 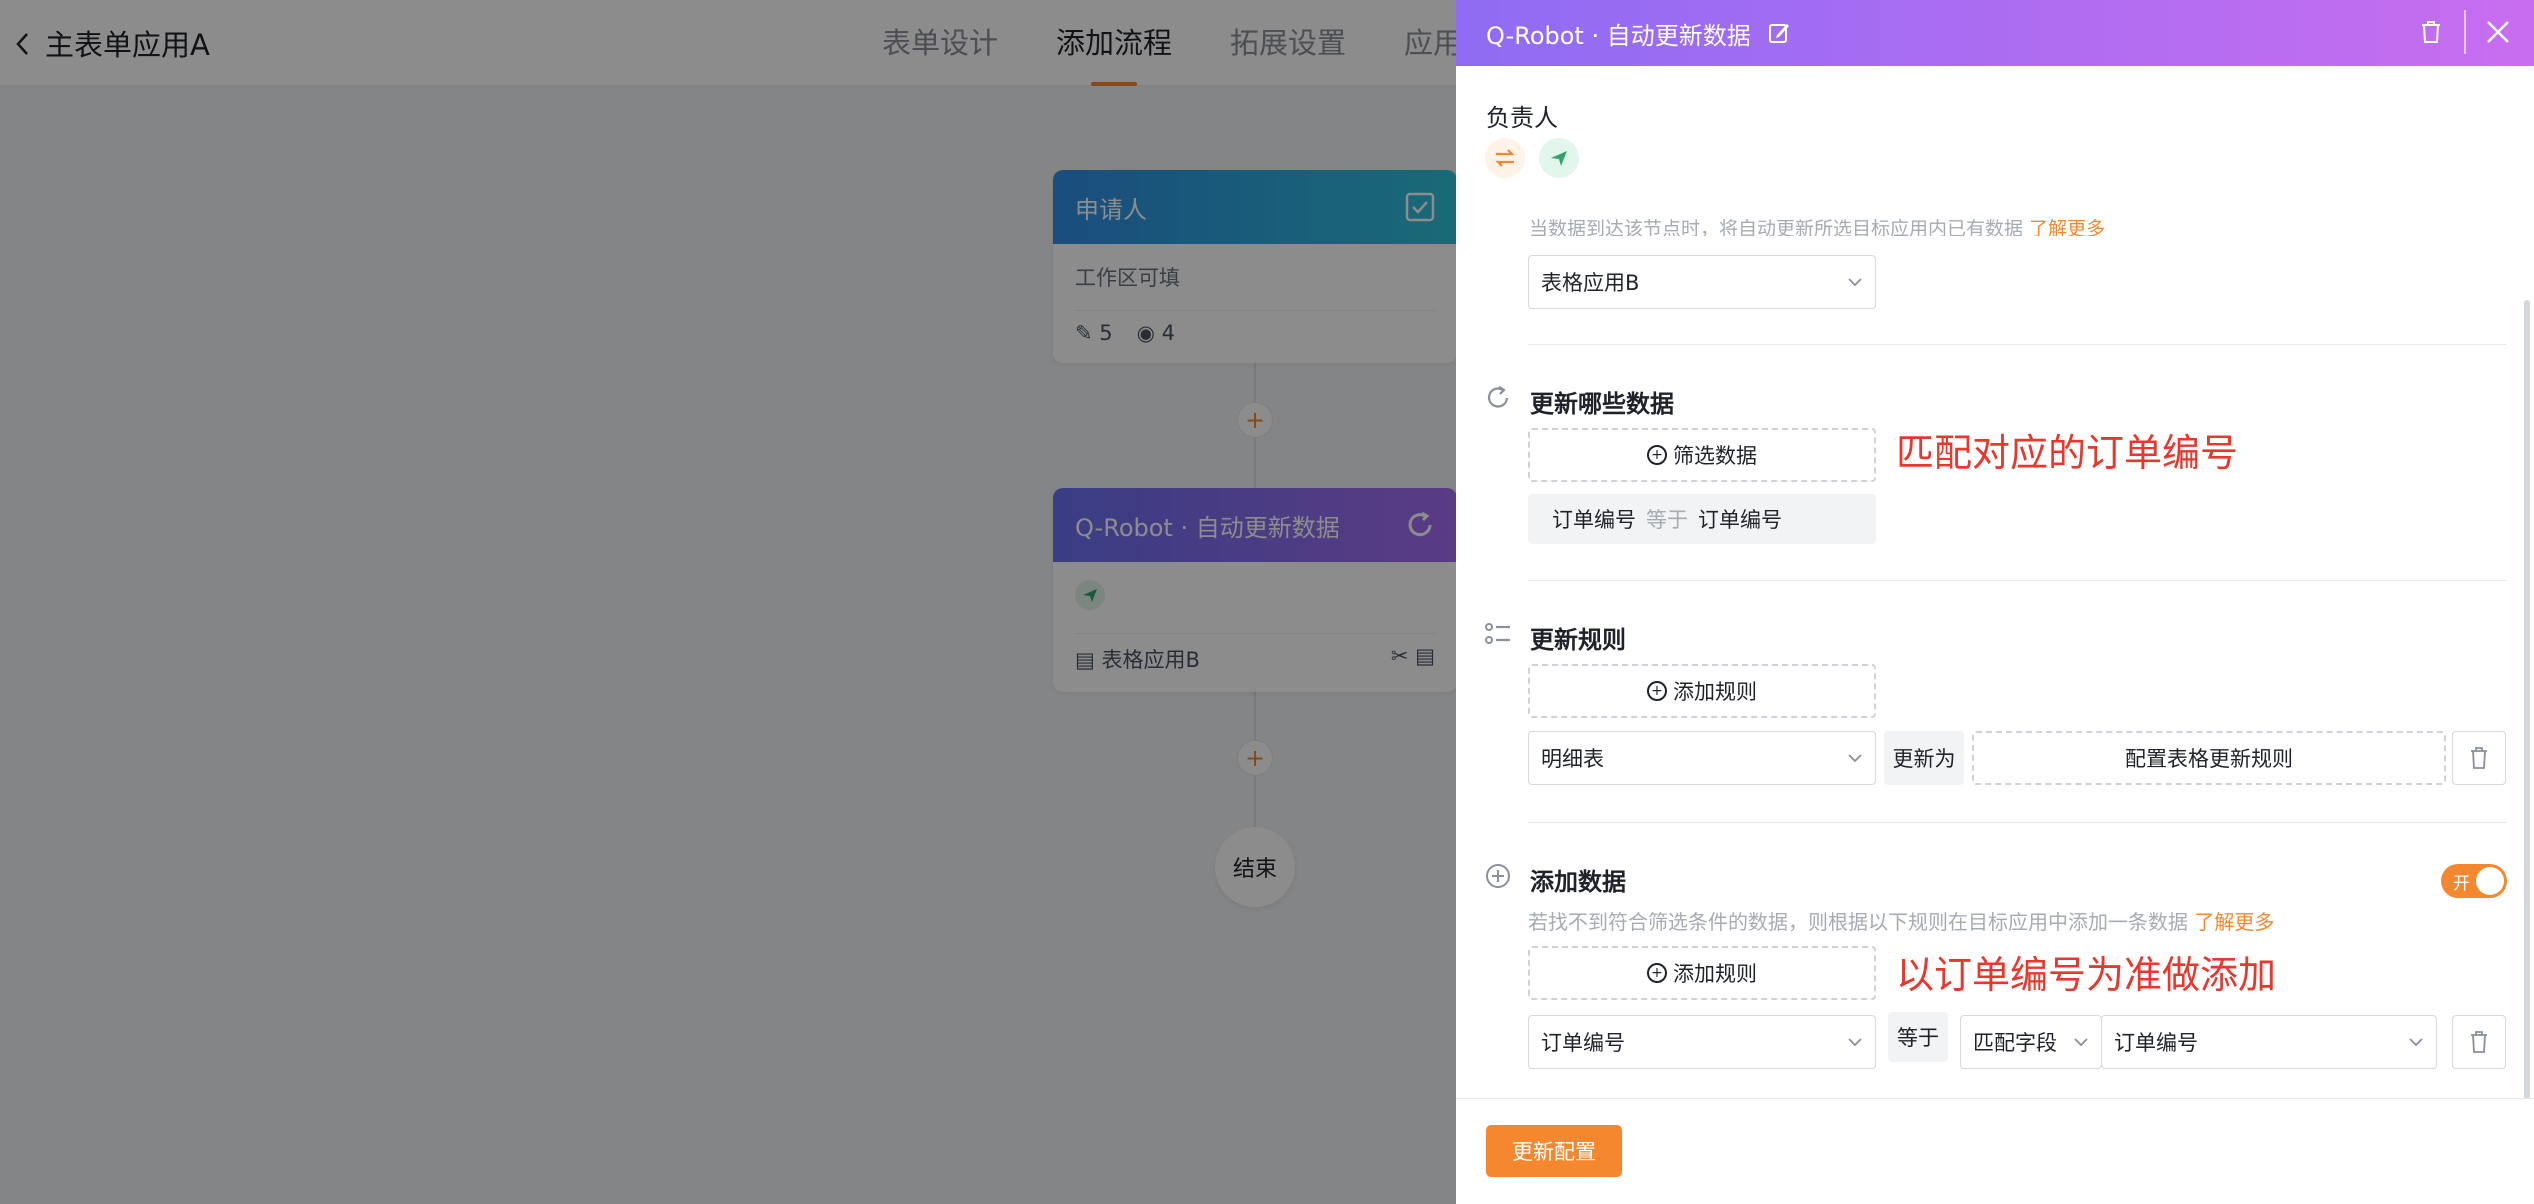 I want to click on drawer-footer: 更新配置, so click(x=1995, y=1151).